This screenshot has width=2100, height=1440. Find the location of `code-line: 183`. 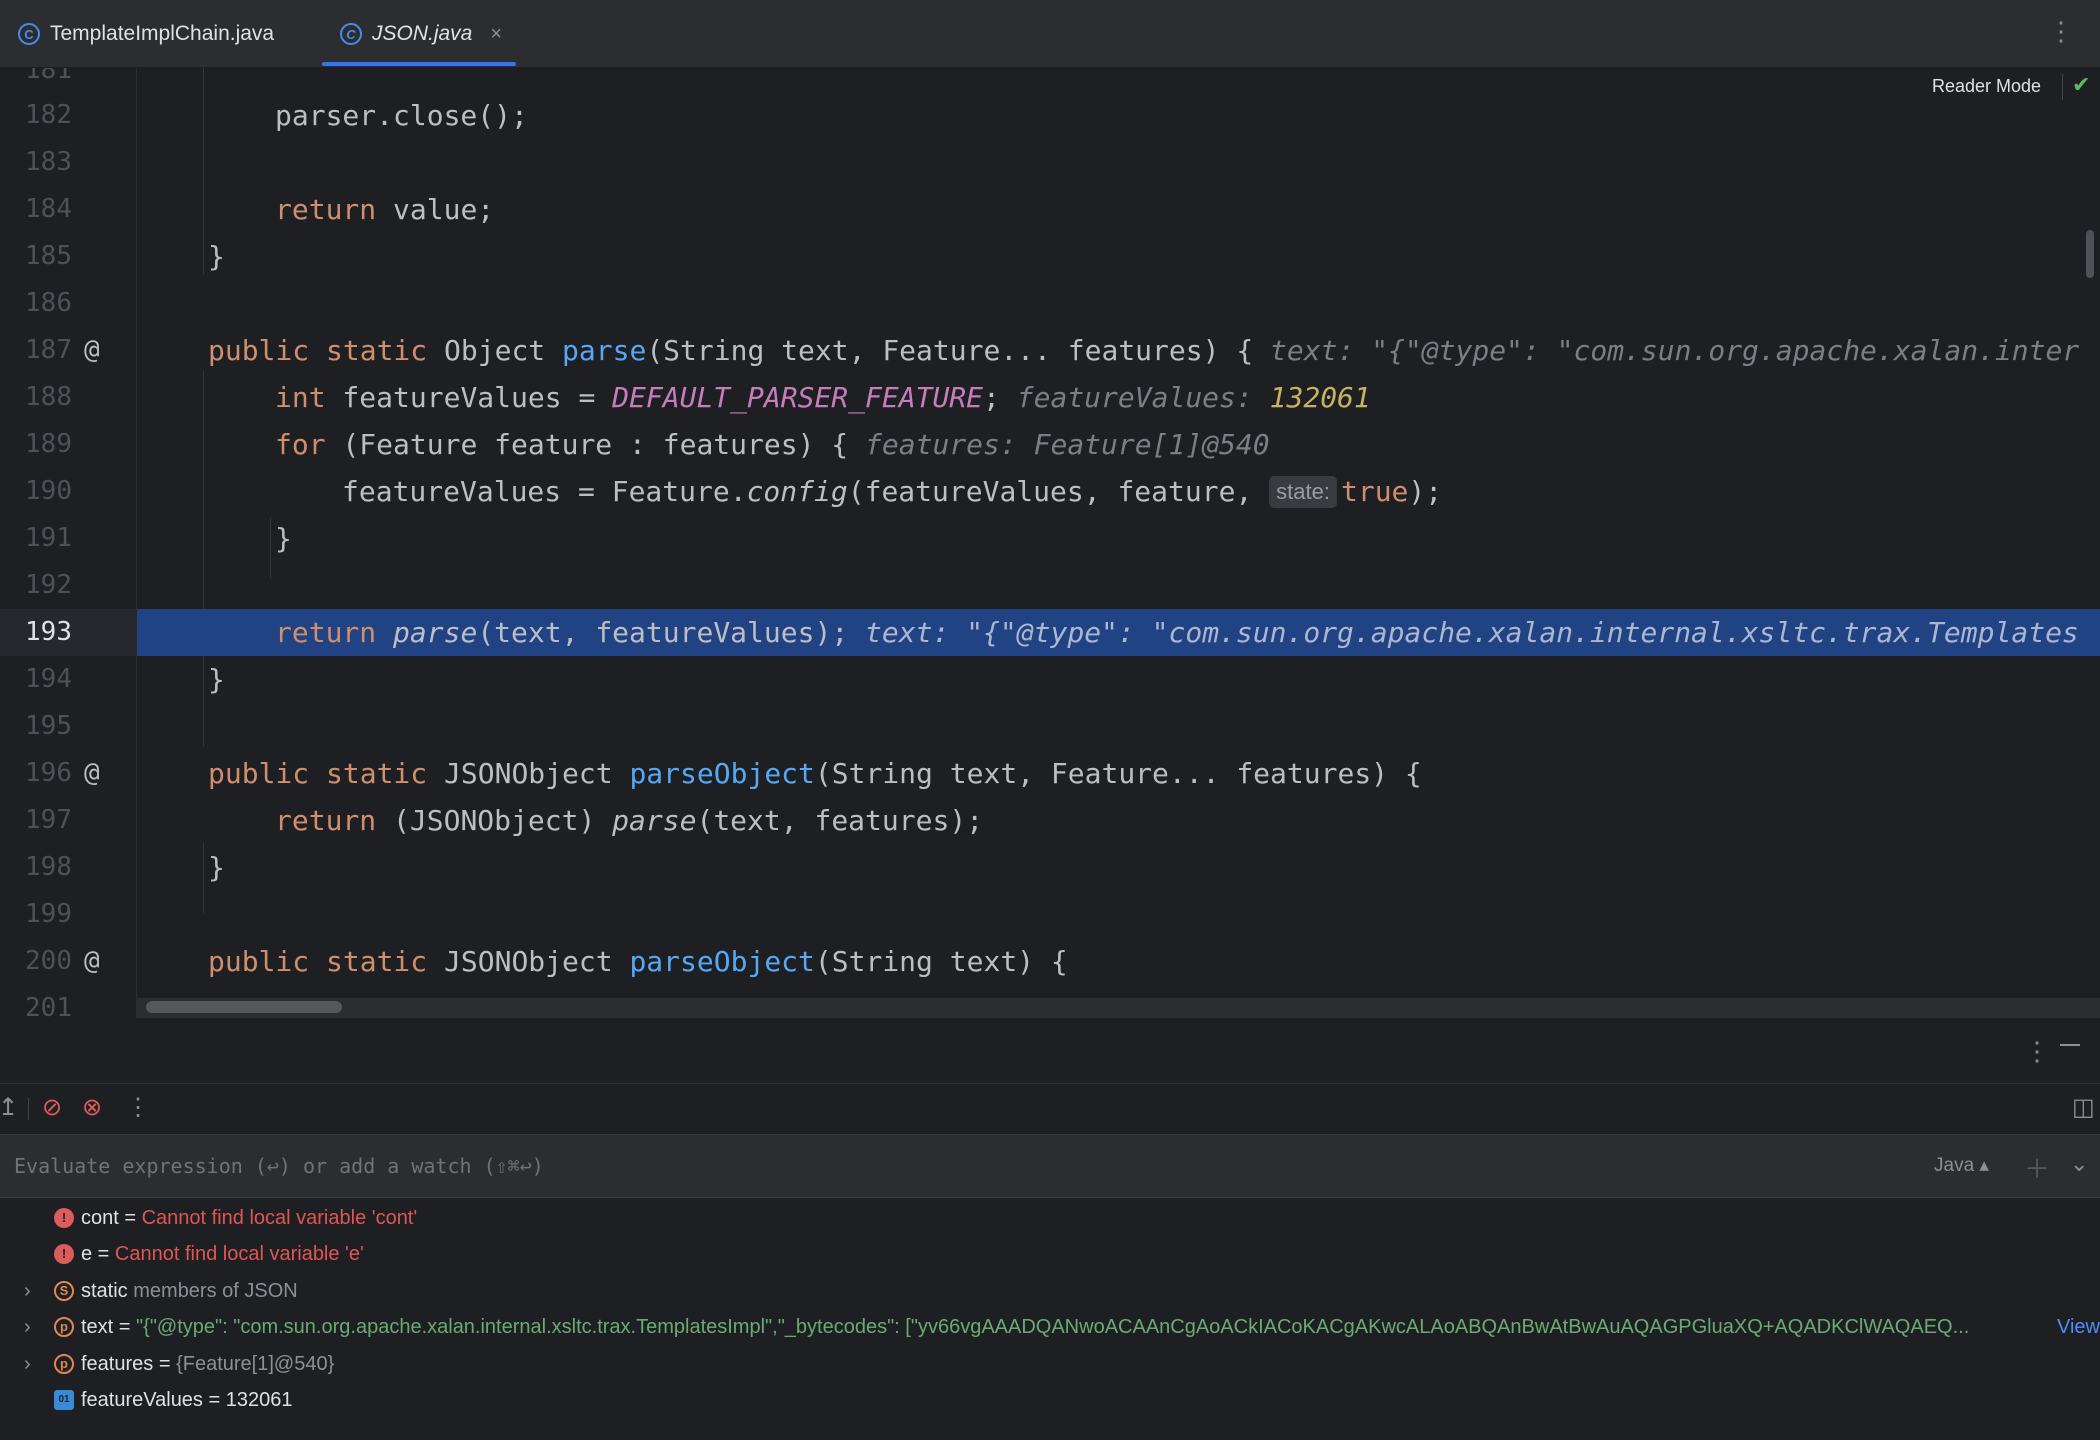

code-line: 183 is located at coordinates (1050, 162).